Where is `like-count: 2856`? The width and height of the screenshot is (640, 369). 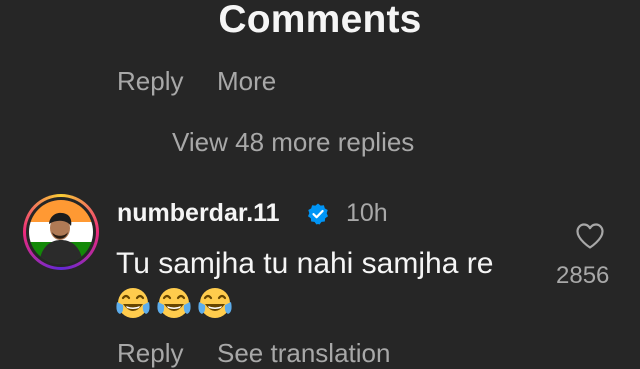
like-count: 2856 is located at coordinates (583, 275).